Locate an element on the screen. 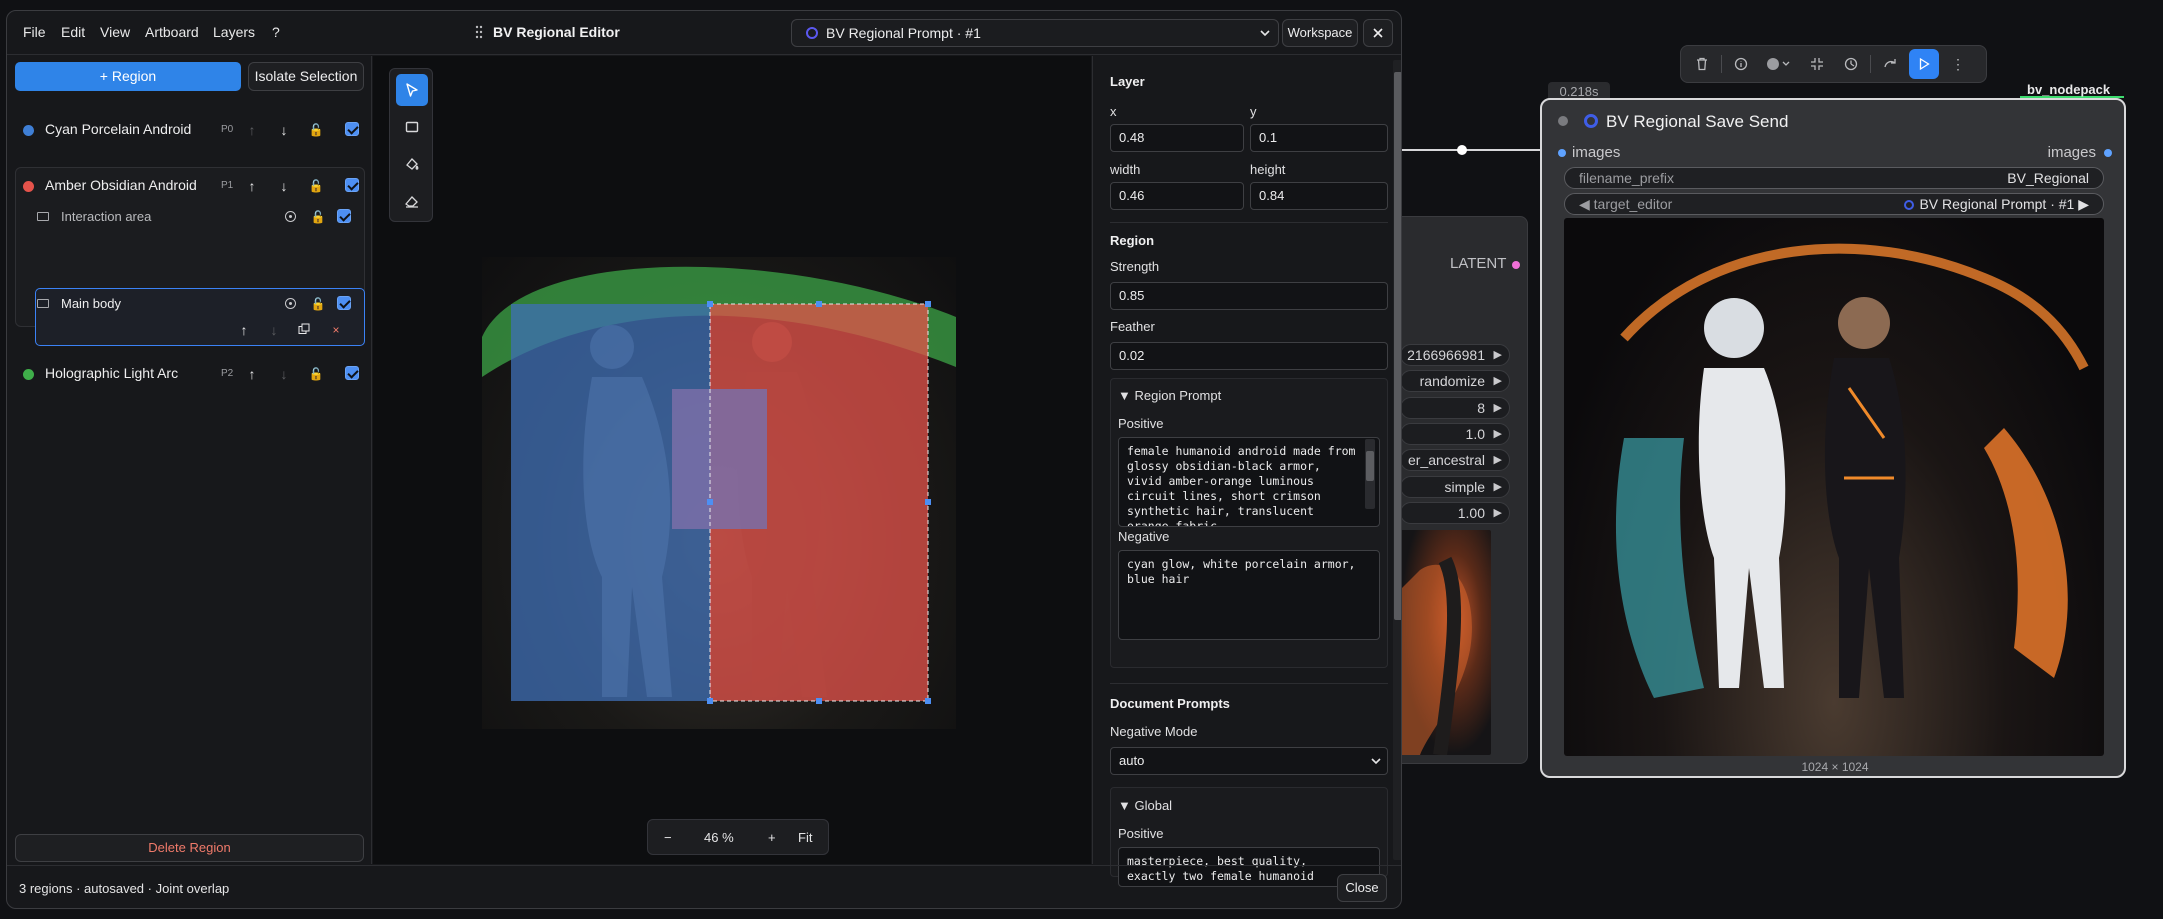 This screenshot has height=919, width=2163. global-toggle: ▼ Global is located at coordinates (1145, 805).